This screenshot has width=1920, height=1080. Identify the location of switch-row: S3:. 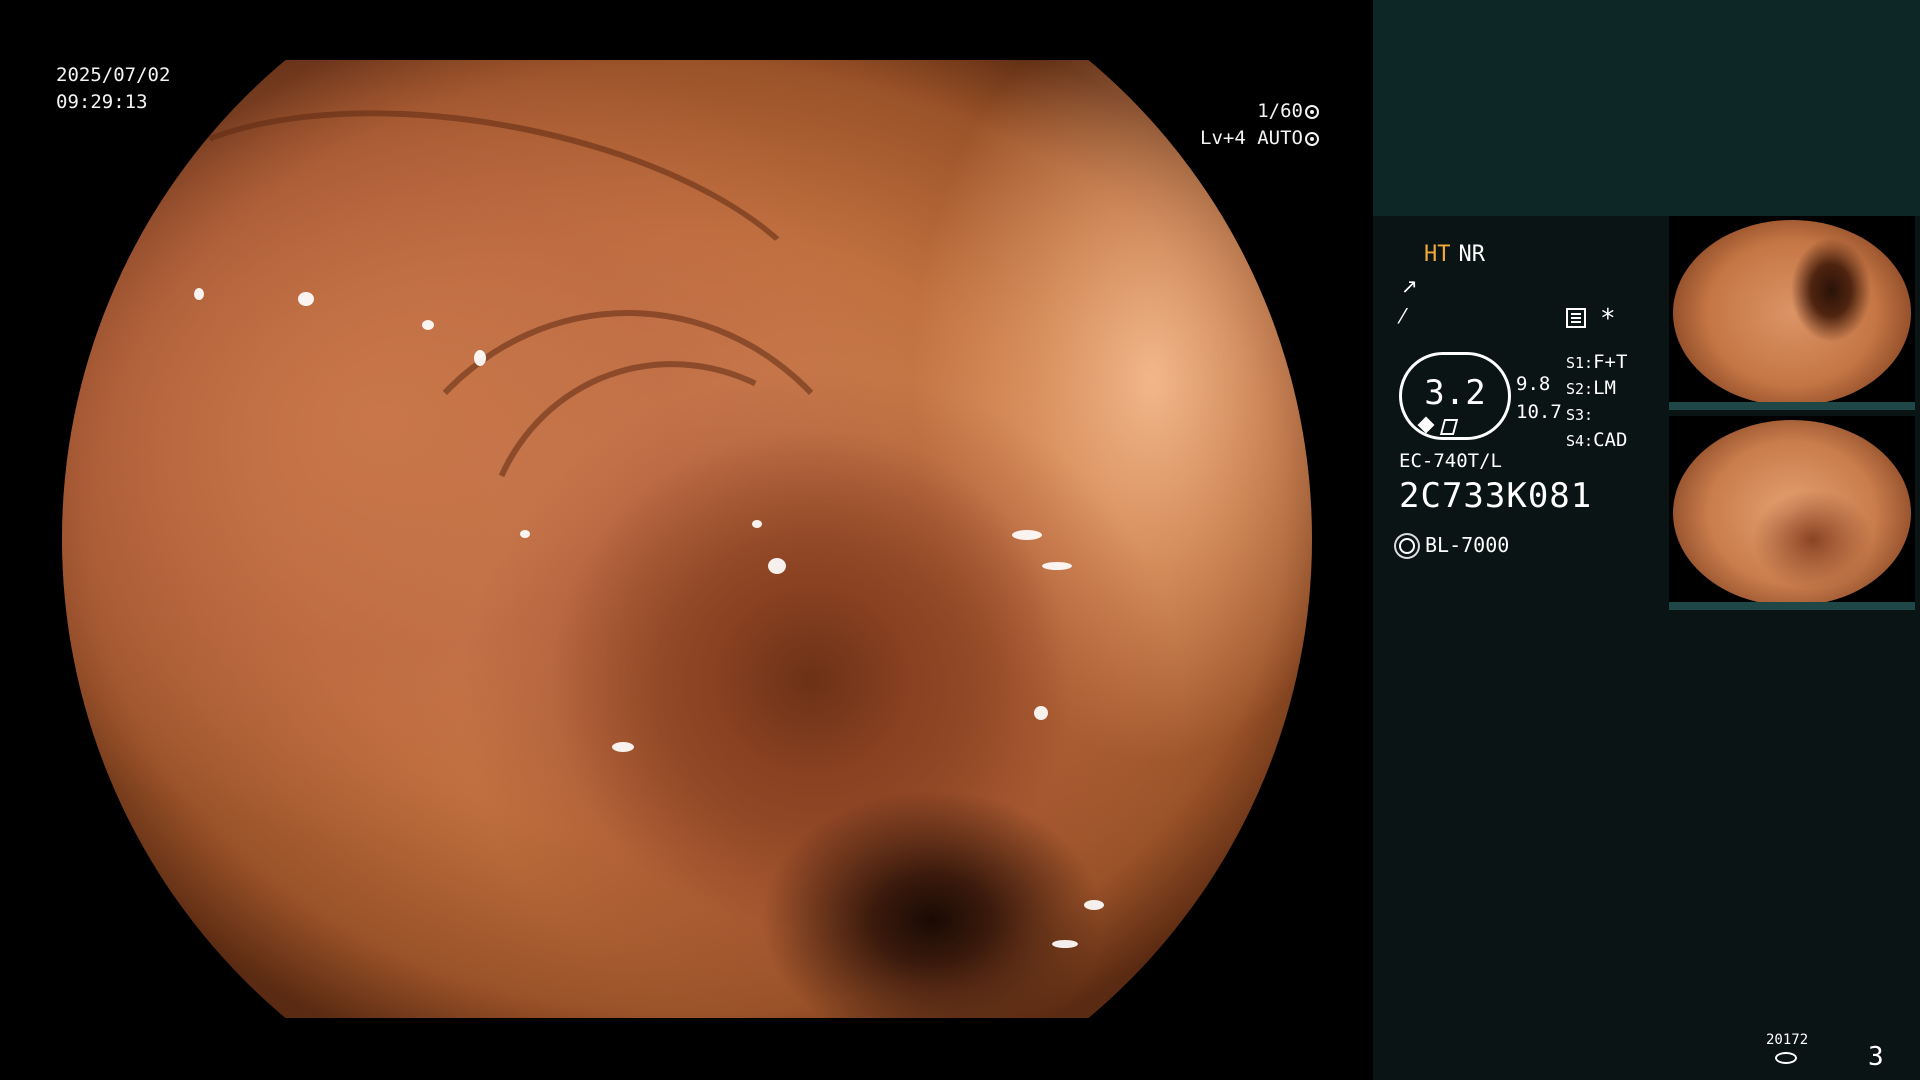
(1580, 415).